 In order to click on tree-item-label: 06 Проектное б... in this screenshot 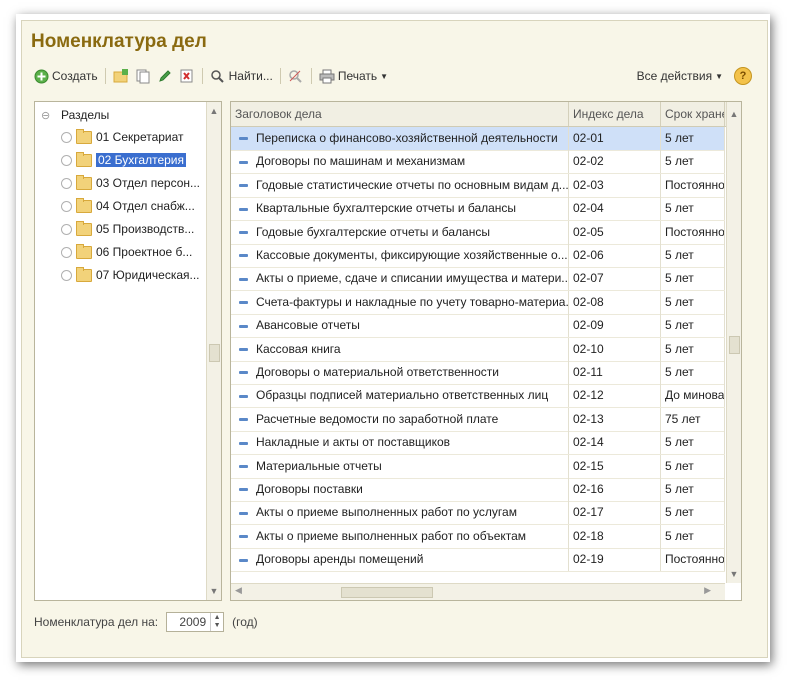, I will do `click(144, 252)`.